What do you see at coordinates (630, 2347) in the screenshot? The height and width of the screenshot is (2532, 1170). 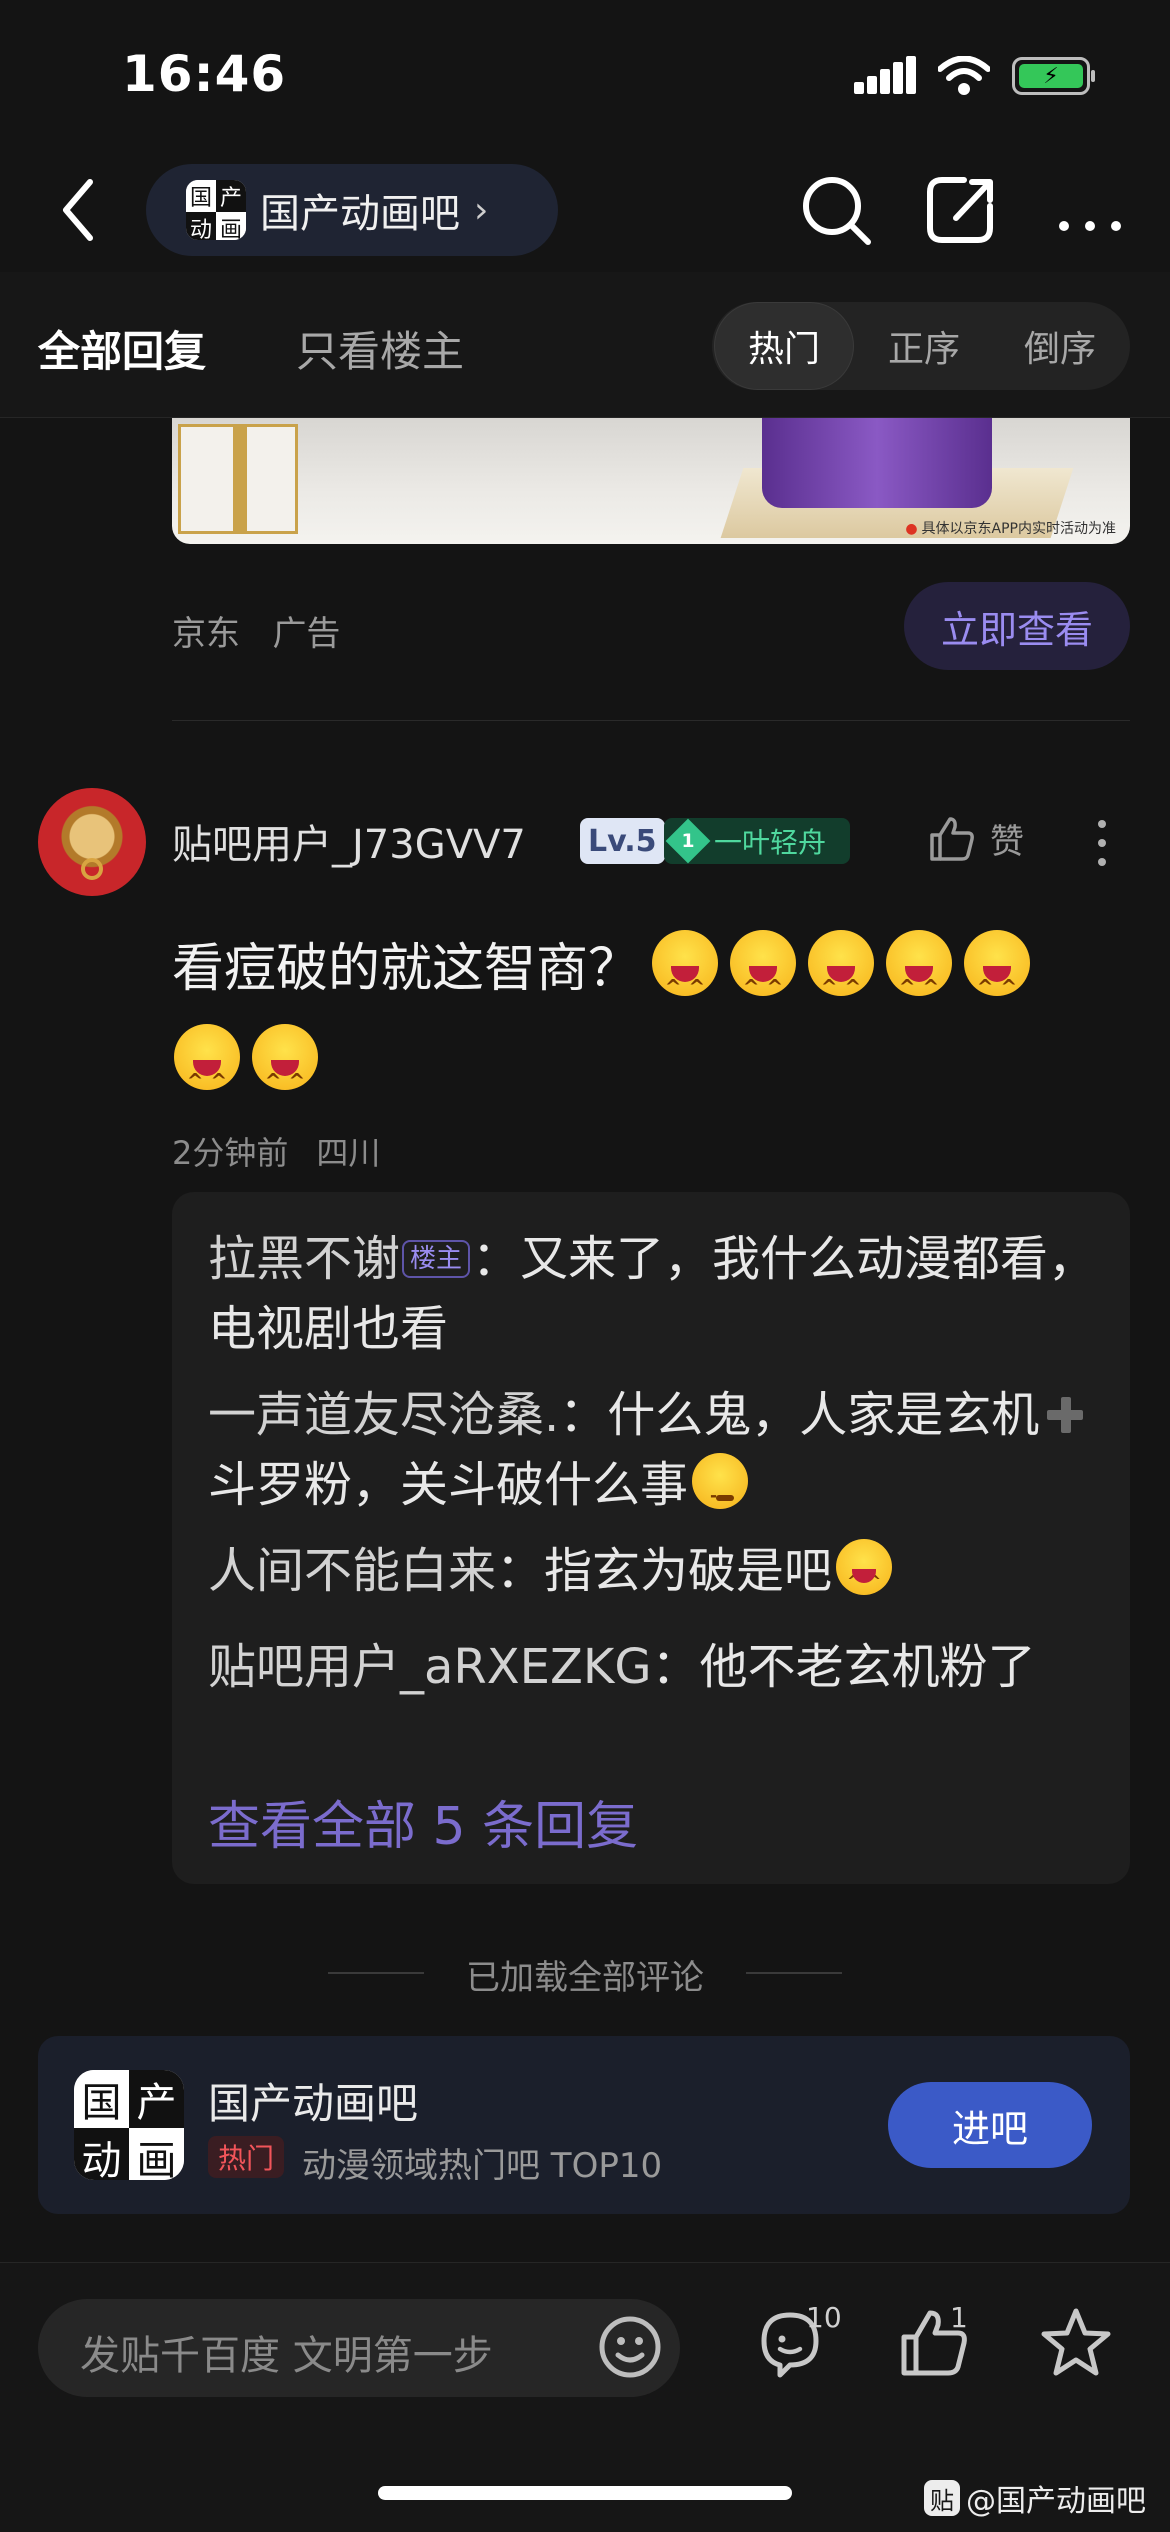 I see `emoji-picker-icon` at bounding box center [630, 2347].